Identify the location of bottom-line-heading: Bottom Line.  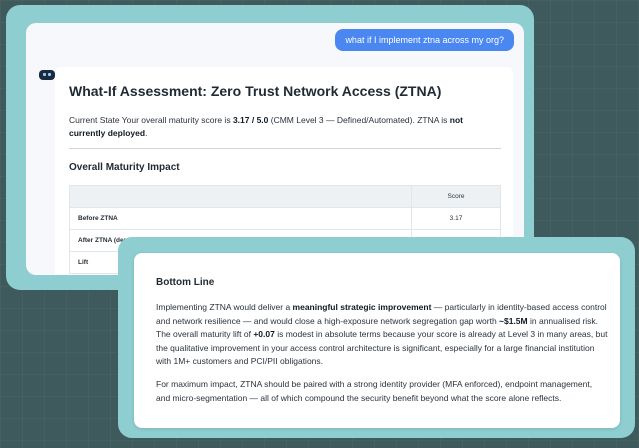
(185, 282).